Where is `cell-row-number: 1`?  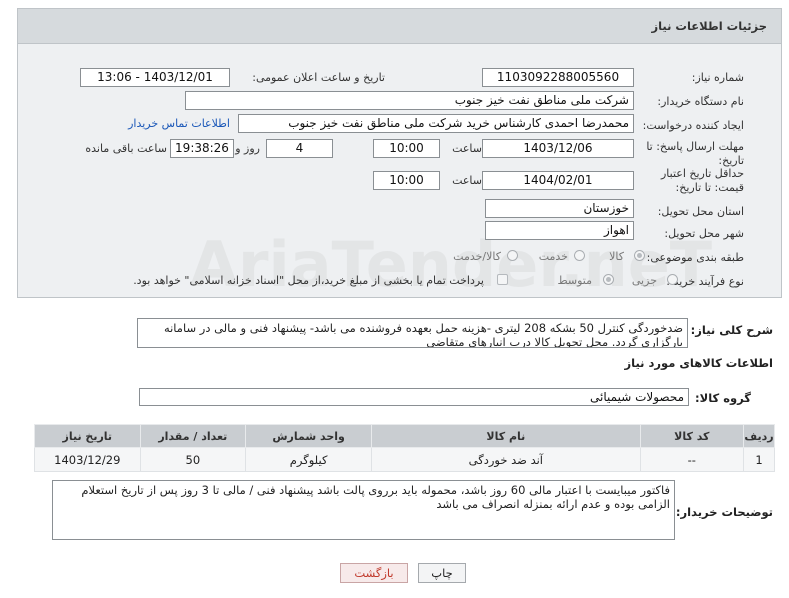 cell-row-number: 1 is located at coordinates (759, 459).